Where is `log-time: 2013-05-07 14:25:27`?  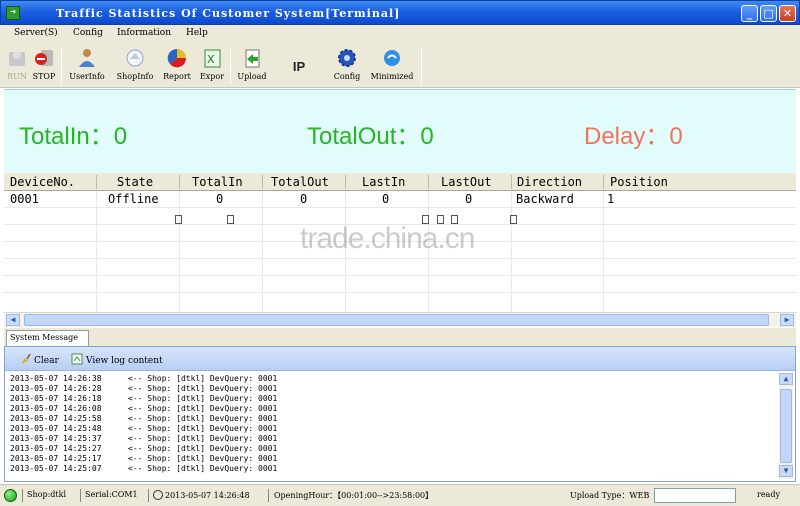
log-time: 2013-05-07 14:25:27 is located at coordinates (56, 448).